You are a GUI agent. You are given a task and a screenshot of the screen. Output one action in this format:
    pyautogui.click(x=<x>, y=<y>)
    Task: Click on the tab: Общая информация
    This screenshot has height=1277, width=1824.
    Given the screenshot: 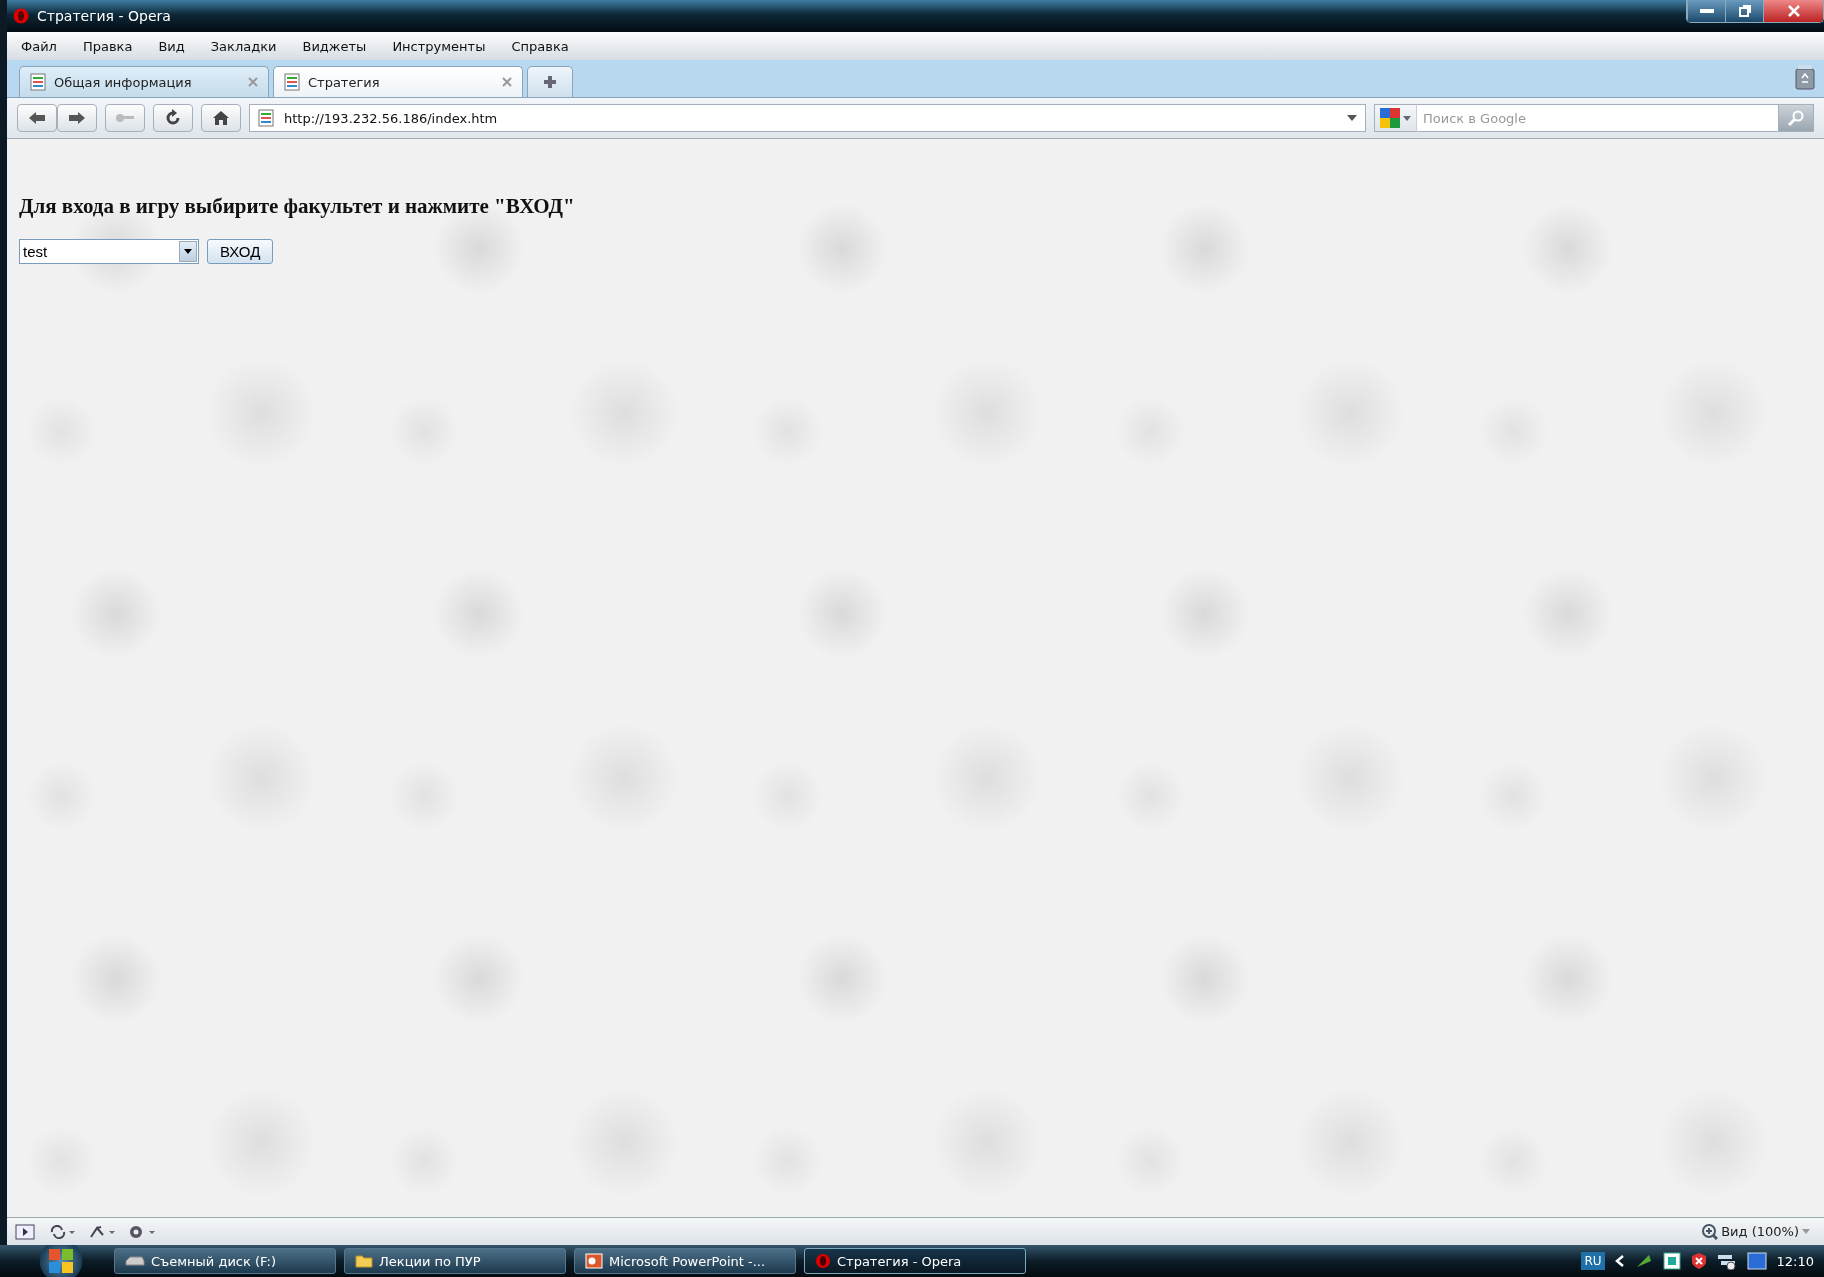 What is the action you would take?
    pyautogui.click(x=144, y=81)
    